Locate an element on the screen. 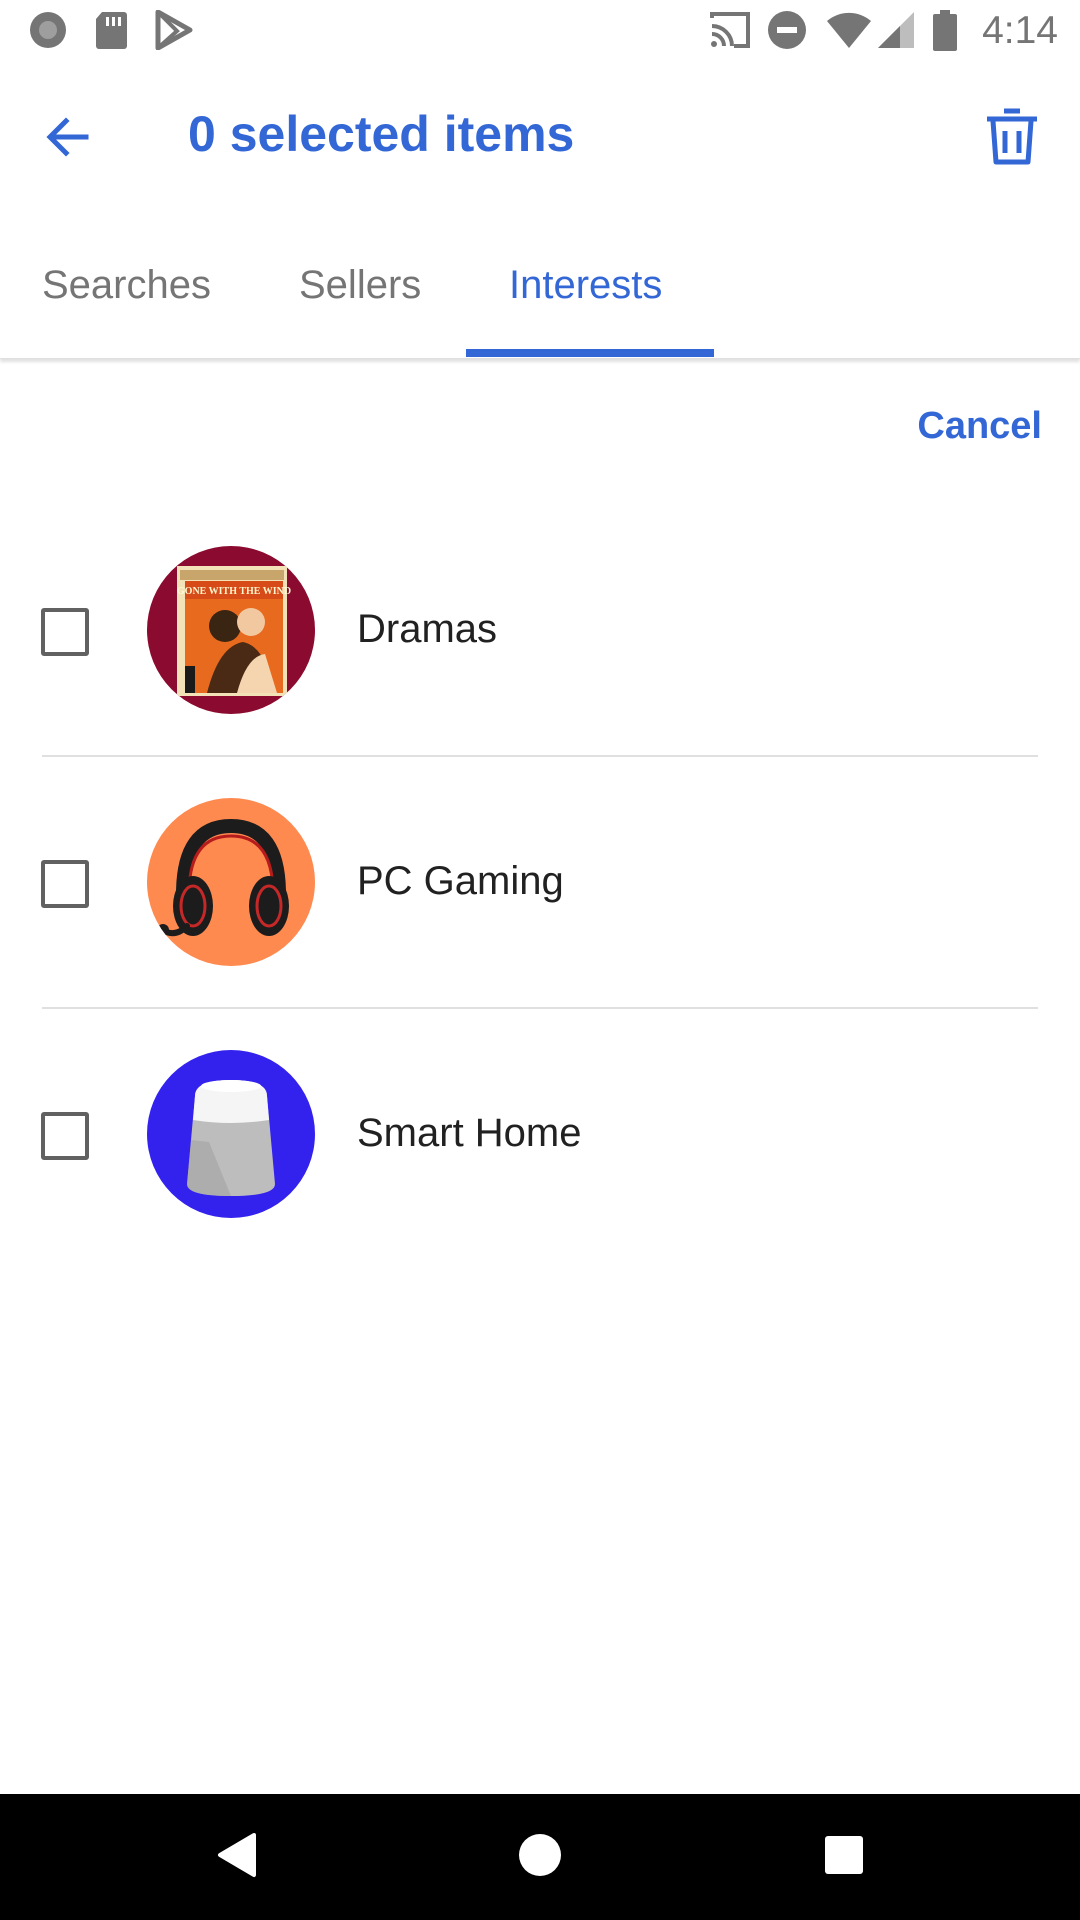 The height and width of the screenshot is (1920, 1080). item-label: Dramas is located at coordinates (427, 629).